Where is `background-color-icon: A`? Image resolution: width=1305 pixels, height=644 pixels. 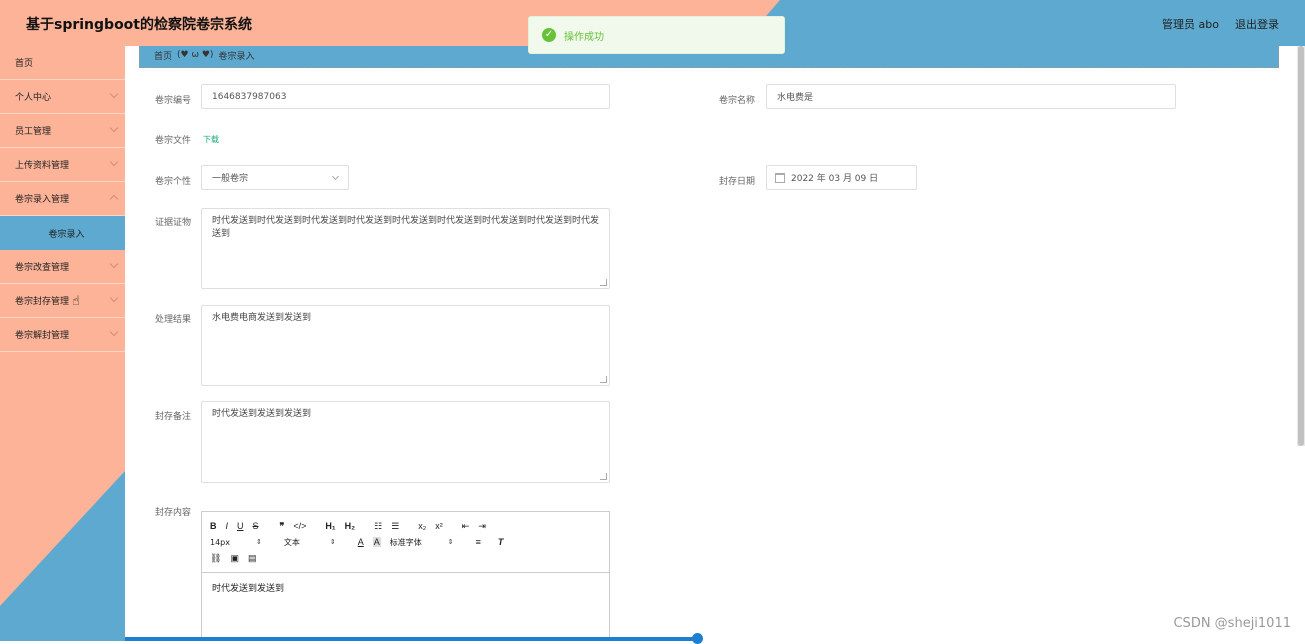 background-color-icon: A is located at coordinates (376, 542).